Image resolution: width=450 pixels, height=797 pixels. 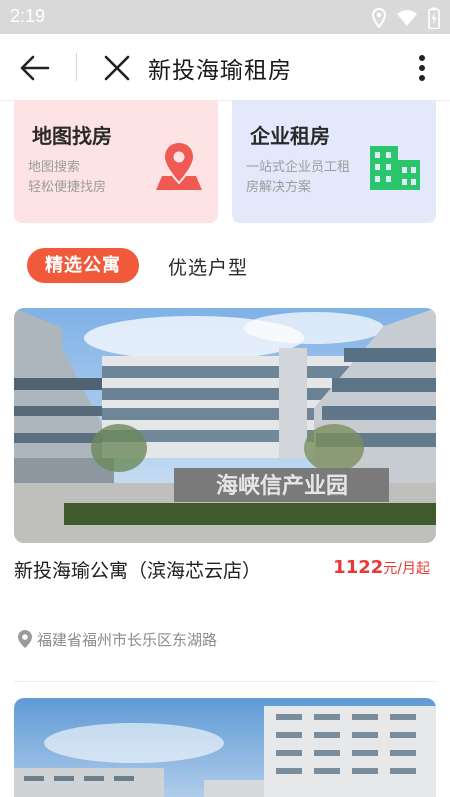 What do you see at coordinates (117, 68) in the screenshot?
I see `close-icon` at bounding box center [117, 68].